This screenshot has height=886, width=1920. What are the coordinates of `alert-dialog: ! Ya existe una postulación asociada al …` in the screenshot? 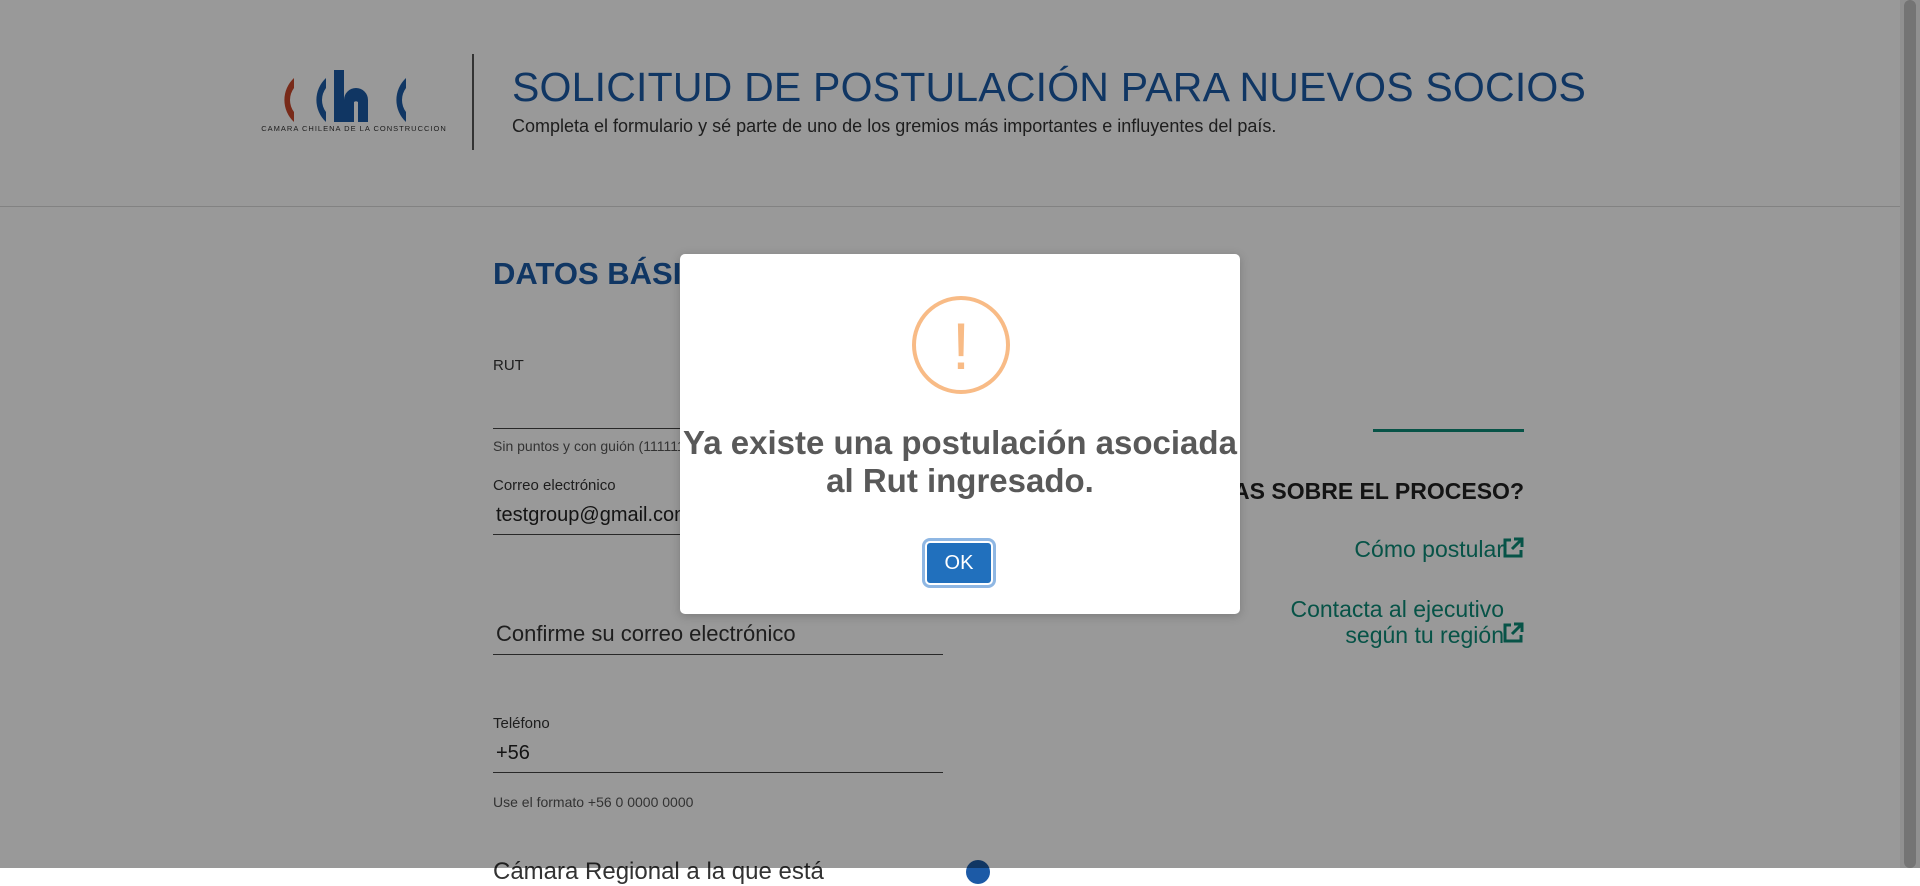 It's located at (960, 434).